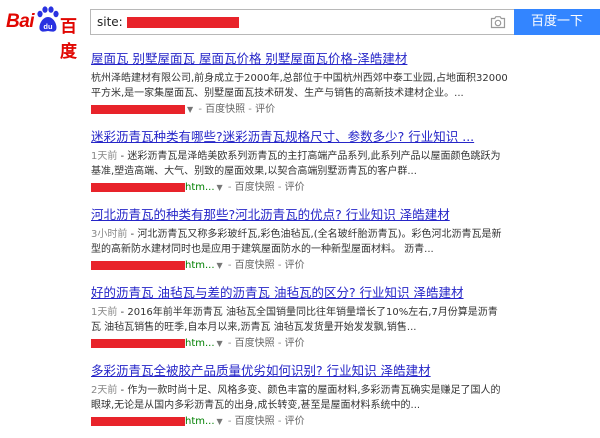 Image resolution: width=600 pixels, height=438 pixels. What do you see at coordinates (104, 390) in the screenshot?
I see `result-date: 2天前` at bounding box center [104, 390].